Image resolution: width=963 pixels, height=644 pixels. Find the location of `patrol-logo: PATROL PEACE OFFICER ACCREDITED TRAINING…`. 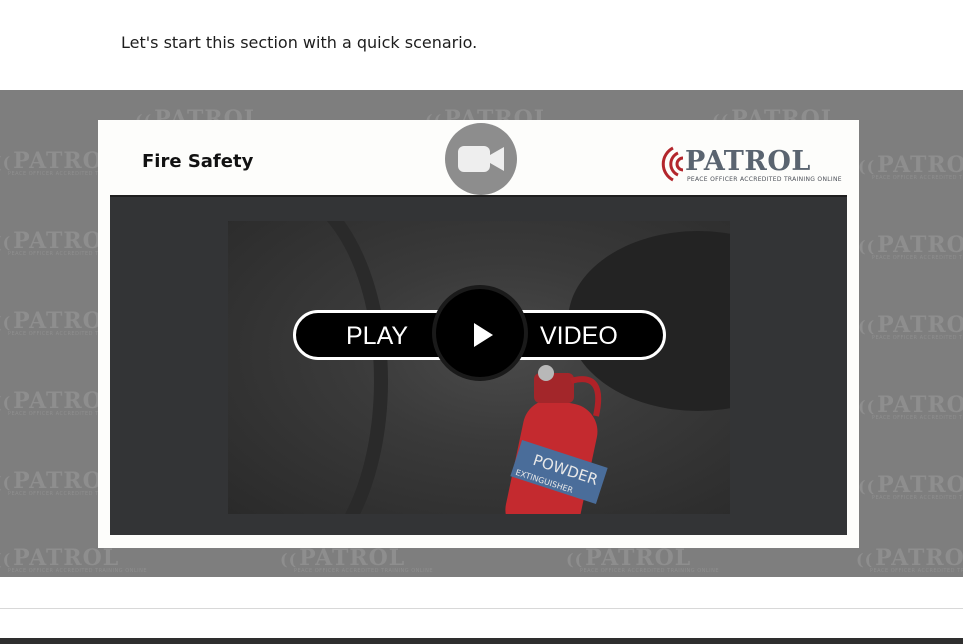

patrol-logo: PATROL PEACE OFFICER ACCREDITED TRAINING… is located at coordinates (750, 166).